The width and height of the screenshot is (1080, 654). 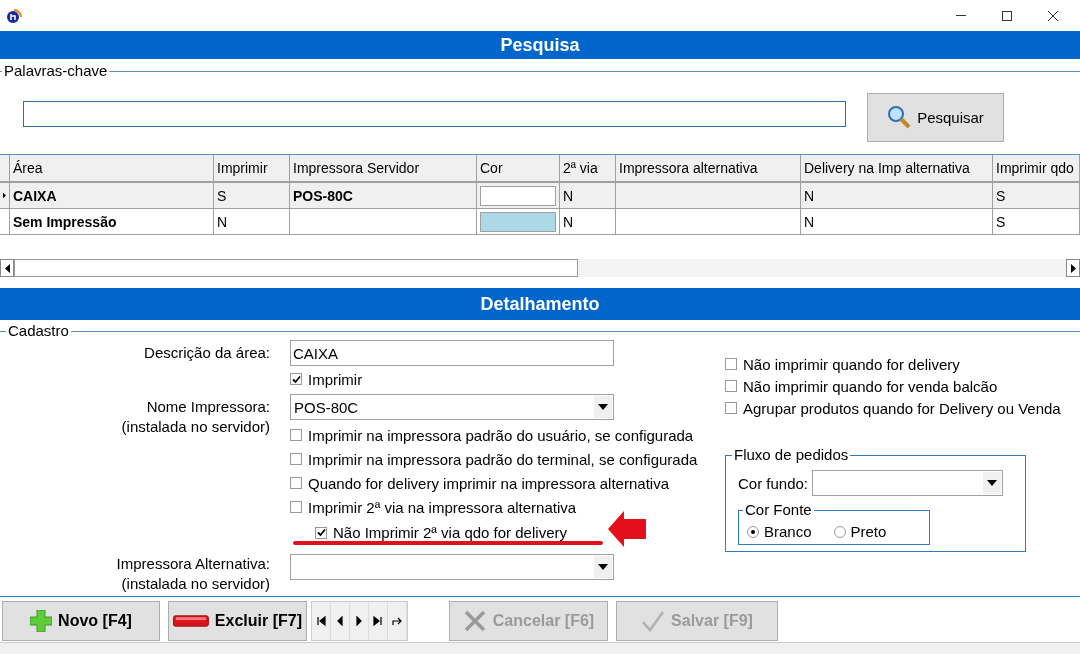 I want to click on checkbox-label: Não Imprimir 2ª via qdo for delivery, so click(x=450, y=532).